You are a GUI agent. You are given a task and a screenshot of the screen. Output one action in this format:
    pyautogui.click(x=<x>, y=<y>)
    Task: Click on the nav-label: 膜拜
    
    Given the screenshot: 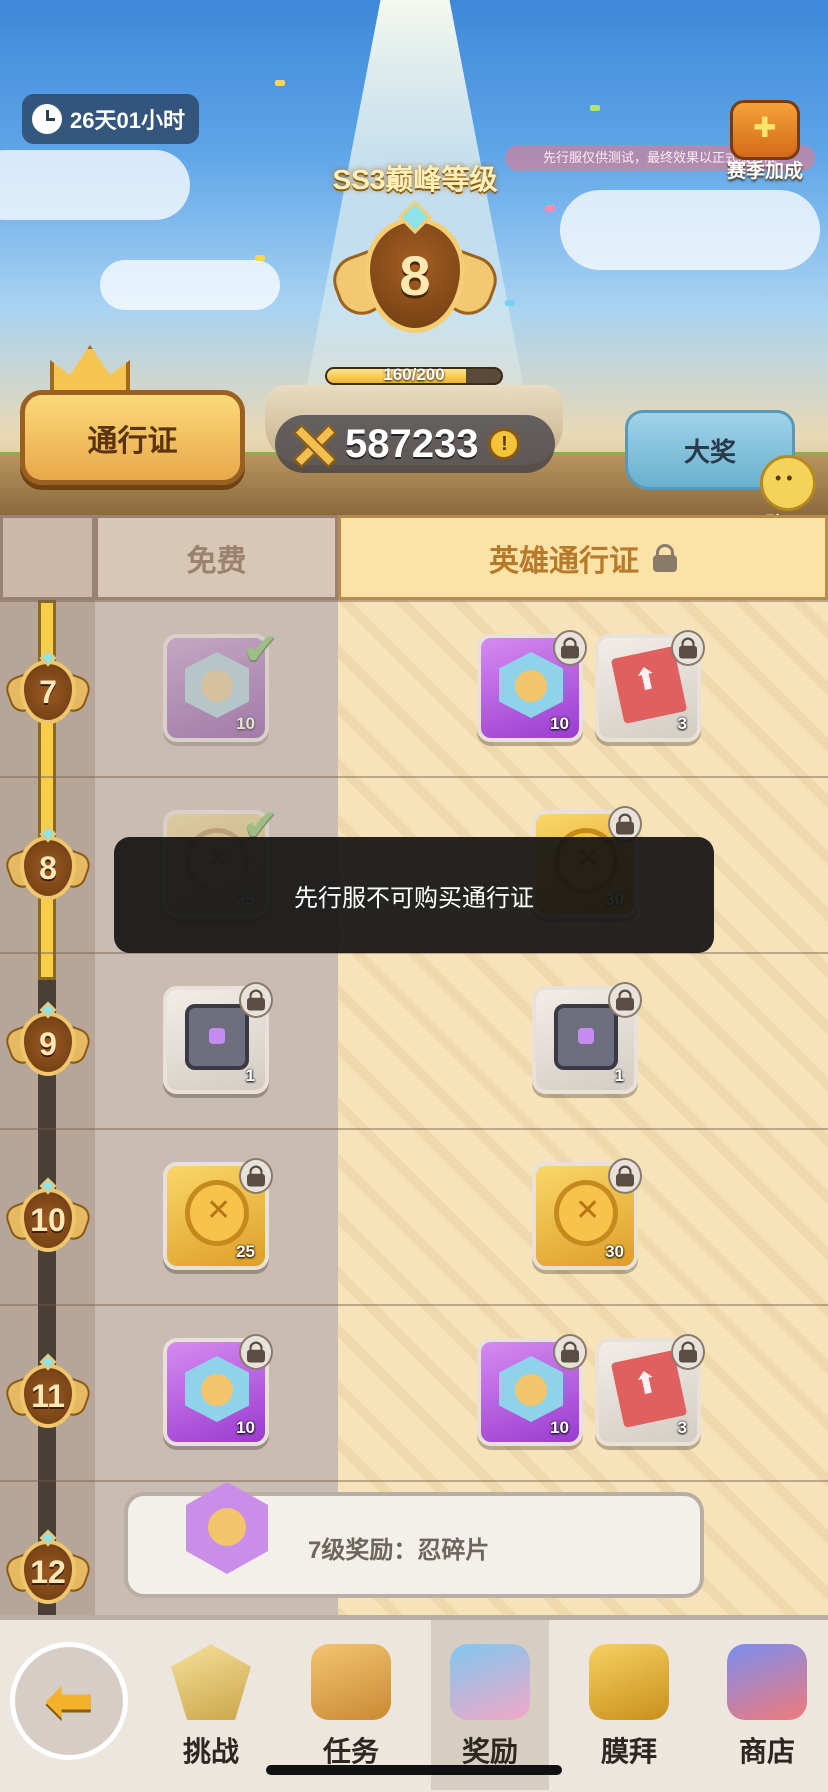 What is the action you would take?
    pyautogui.click(x=628, y=1751)
    